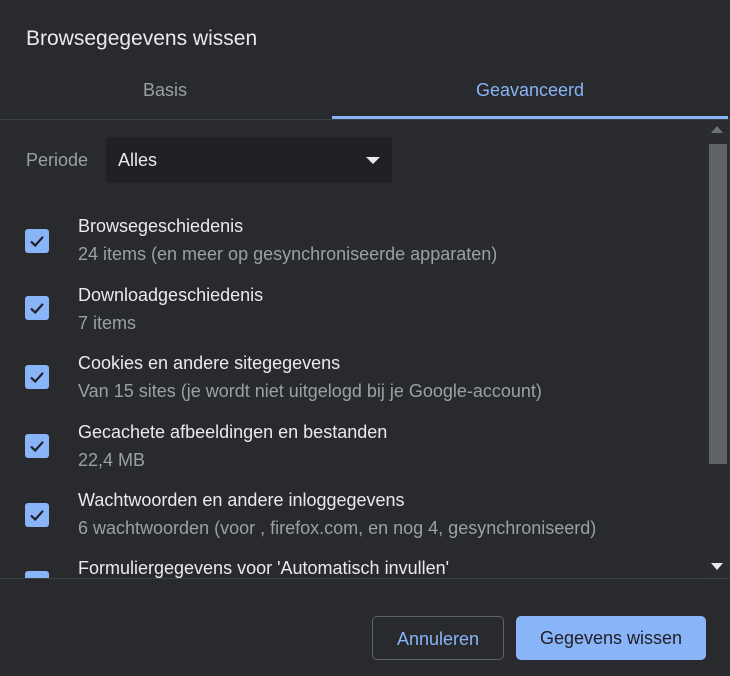 The width and height of the screenshot is (730, 676). Describe the element at coordinates (438, 638) in the screenshot. I see `cancel-button: Annuleren` at that location.